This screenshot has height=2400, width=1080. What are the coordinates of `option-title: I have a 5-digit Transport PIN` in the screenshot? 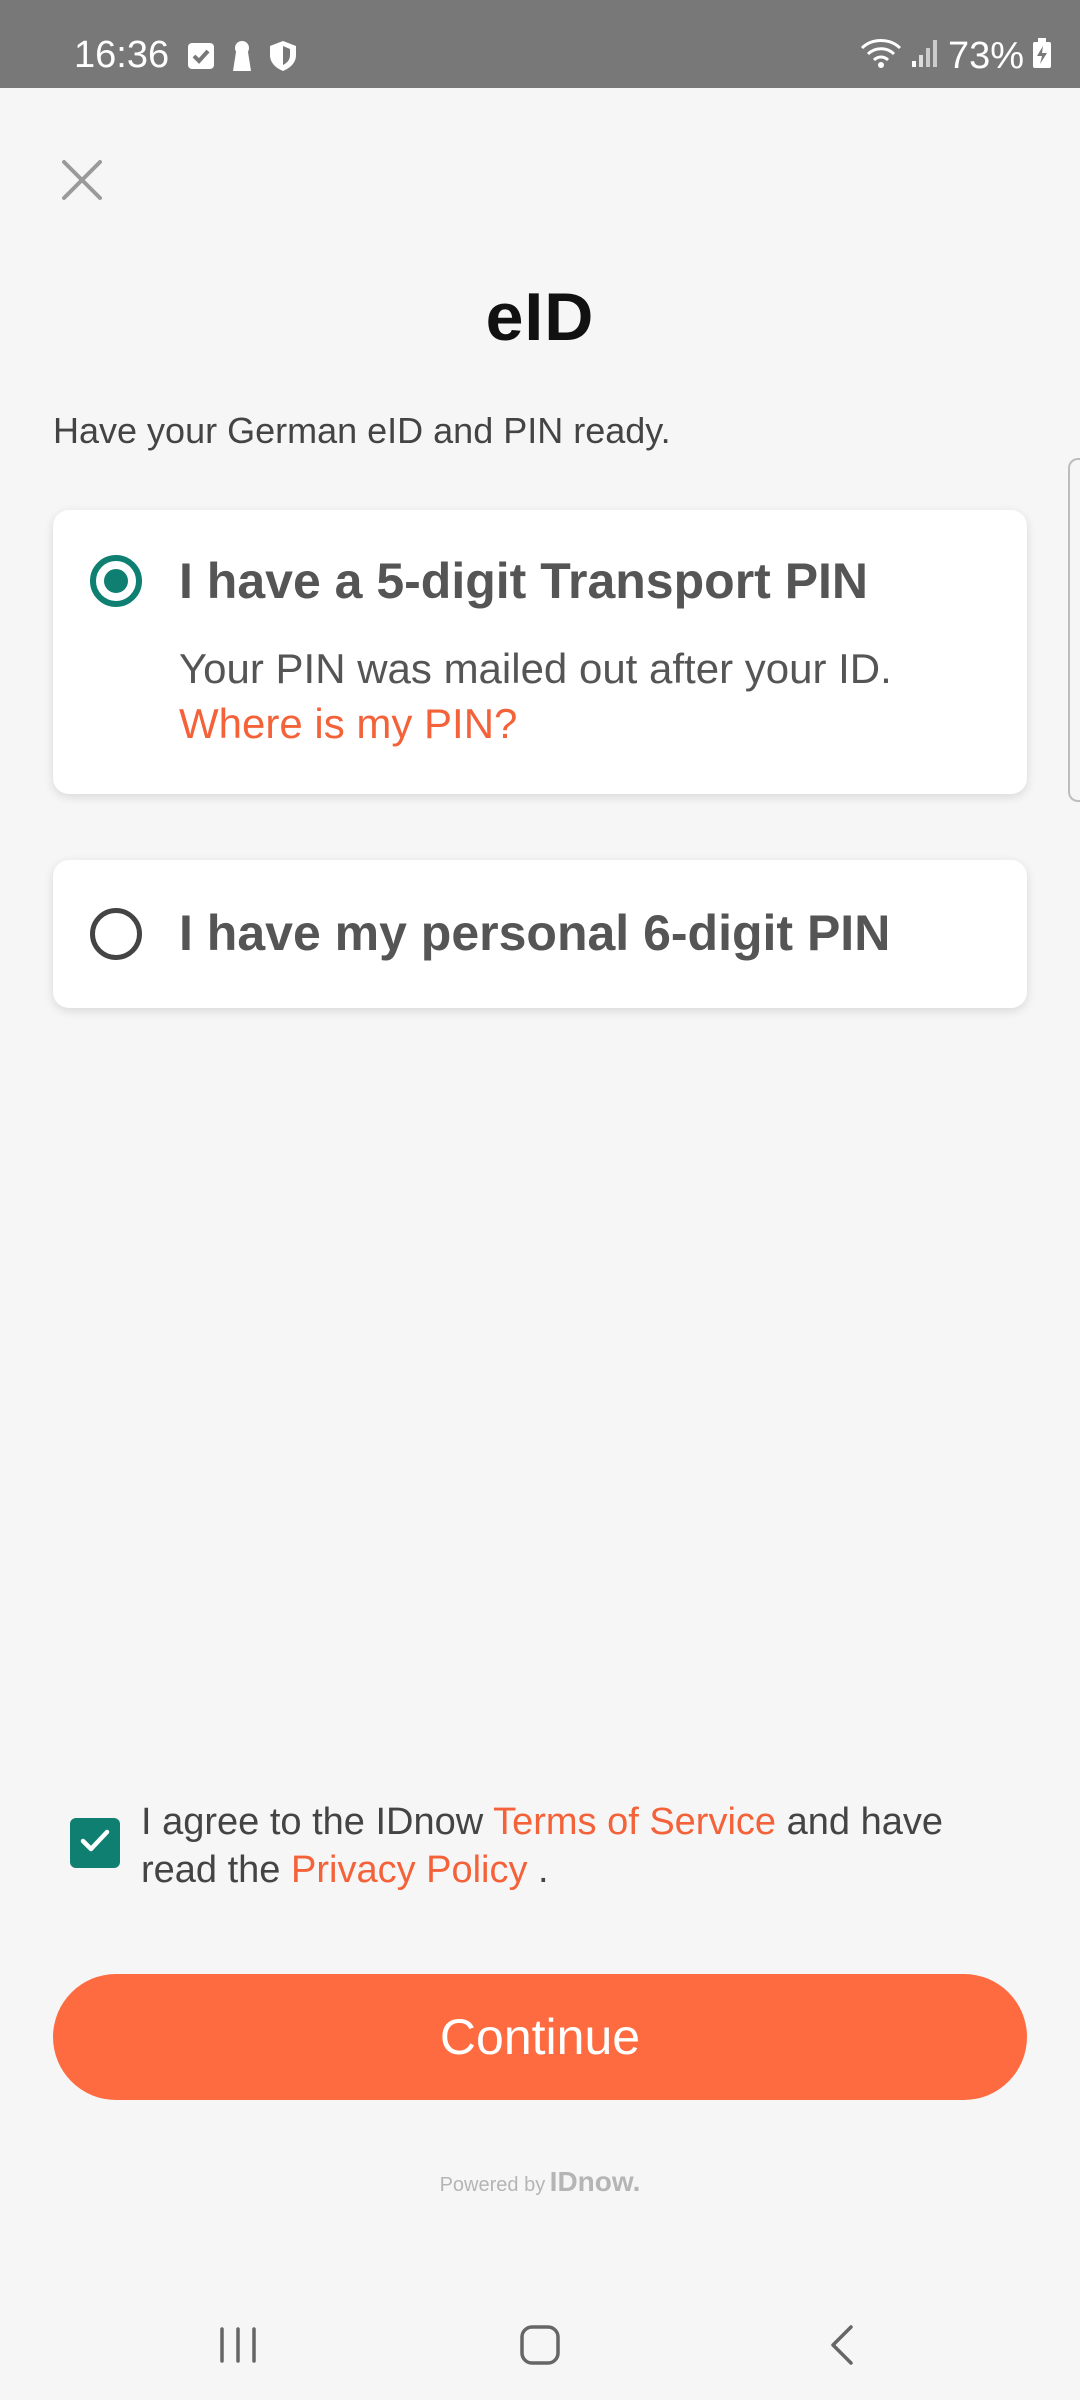 It's located at (524, 581).